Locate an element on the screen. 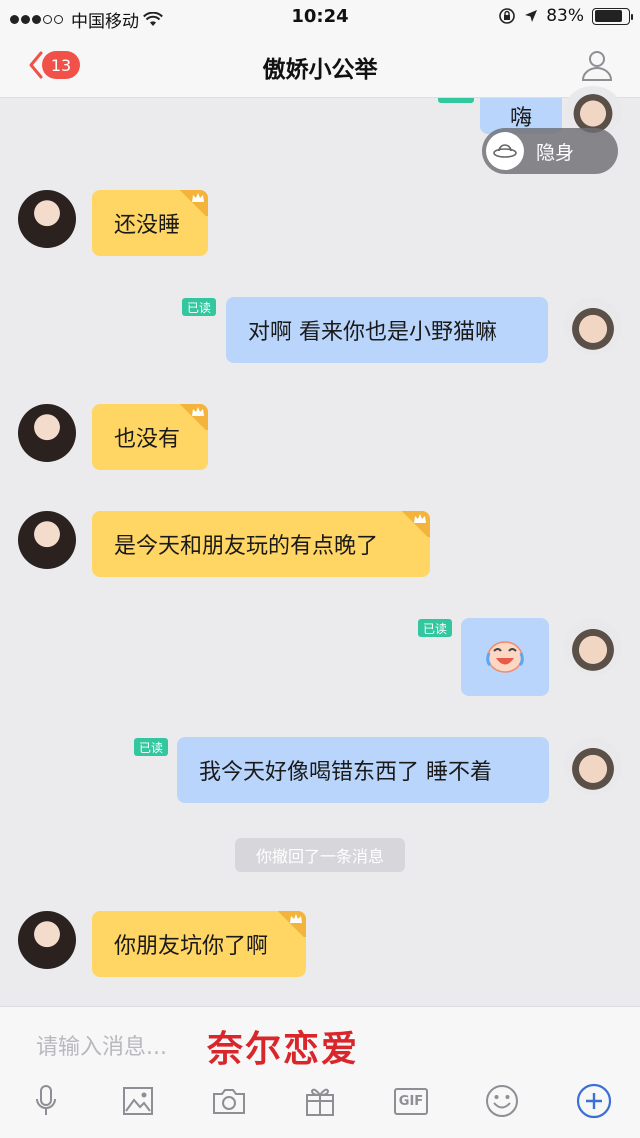 The image size is (640, 1138). message-text: 我今天好像喝错东西了 睡不着 is located at coordinates (345, 772).